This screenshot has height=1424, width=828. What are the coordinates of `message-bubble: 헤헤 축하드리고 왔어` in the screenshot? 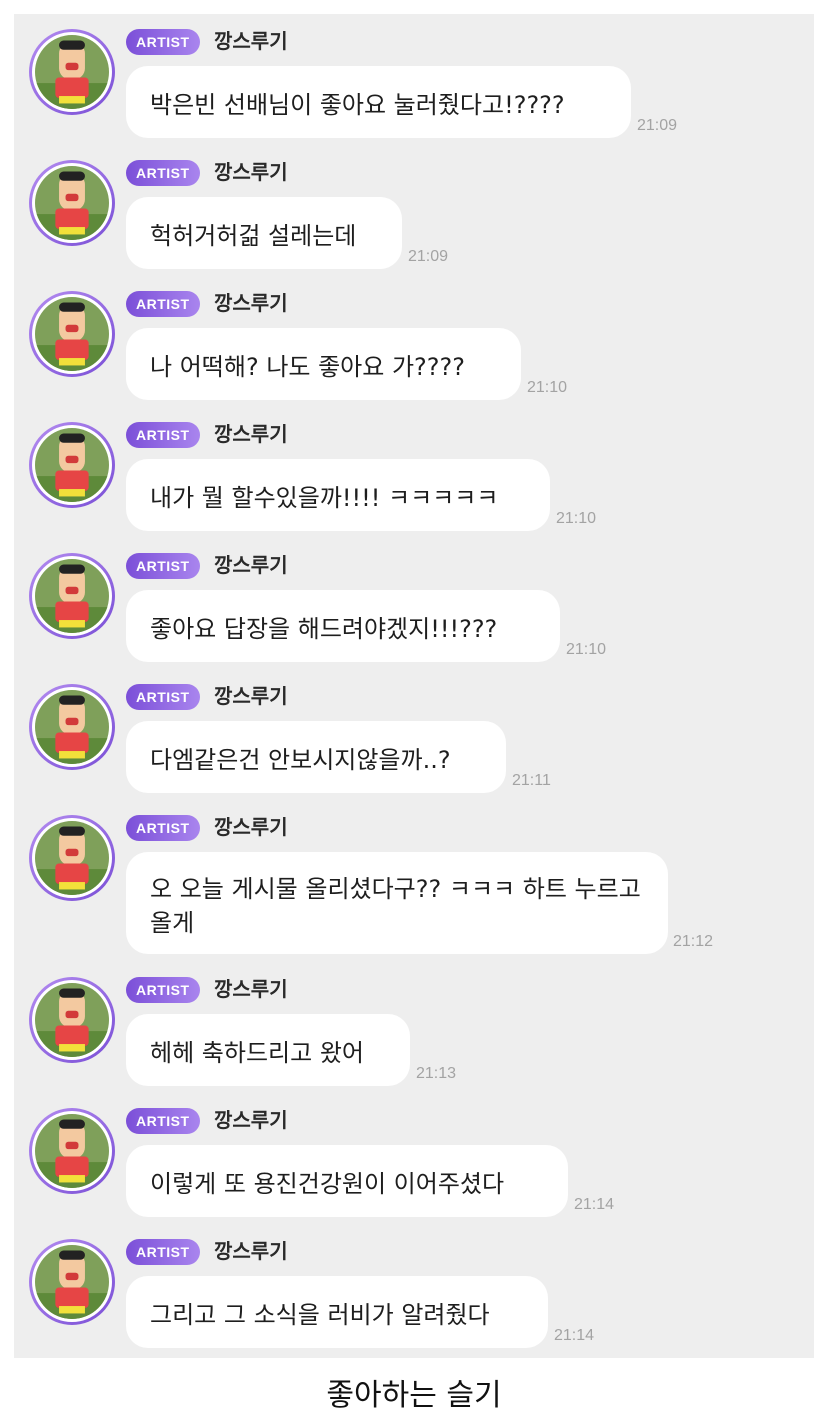 It's located at (268, 1050).